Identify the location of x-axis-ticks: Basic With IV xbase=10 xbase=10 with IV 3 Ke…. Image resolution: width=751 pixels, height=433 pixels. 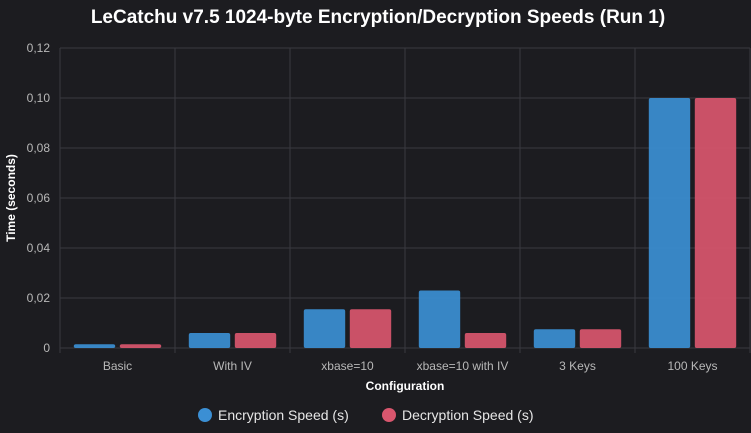
(410, 366).